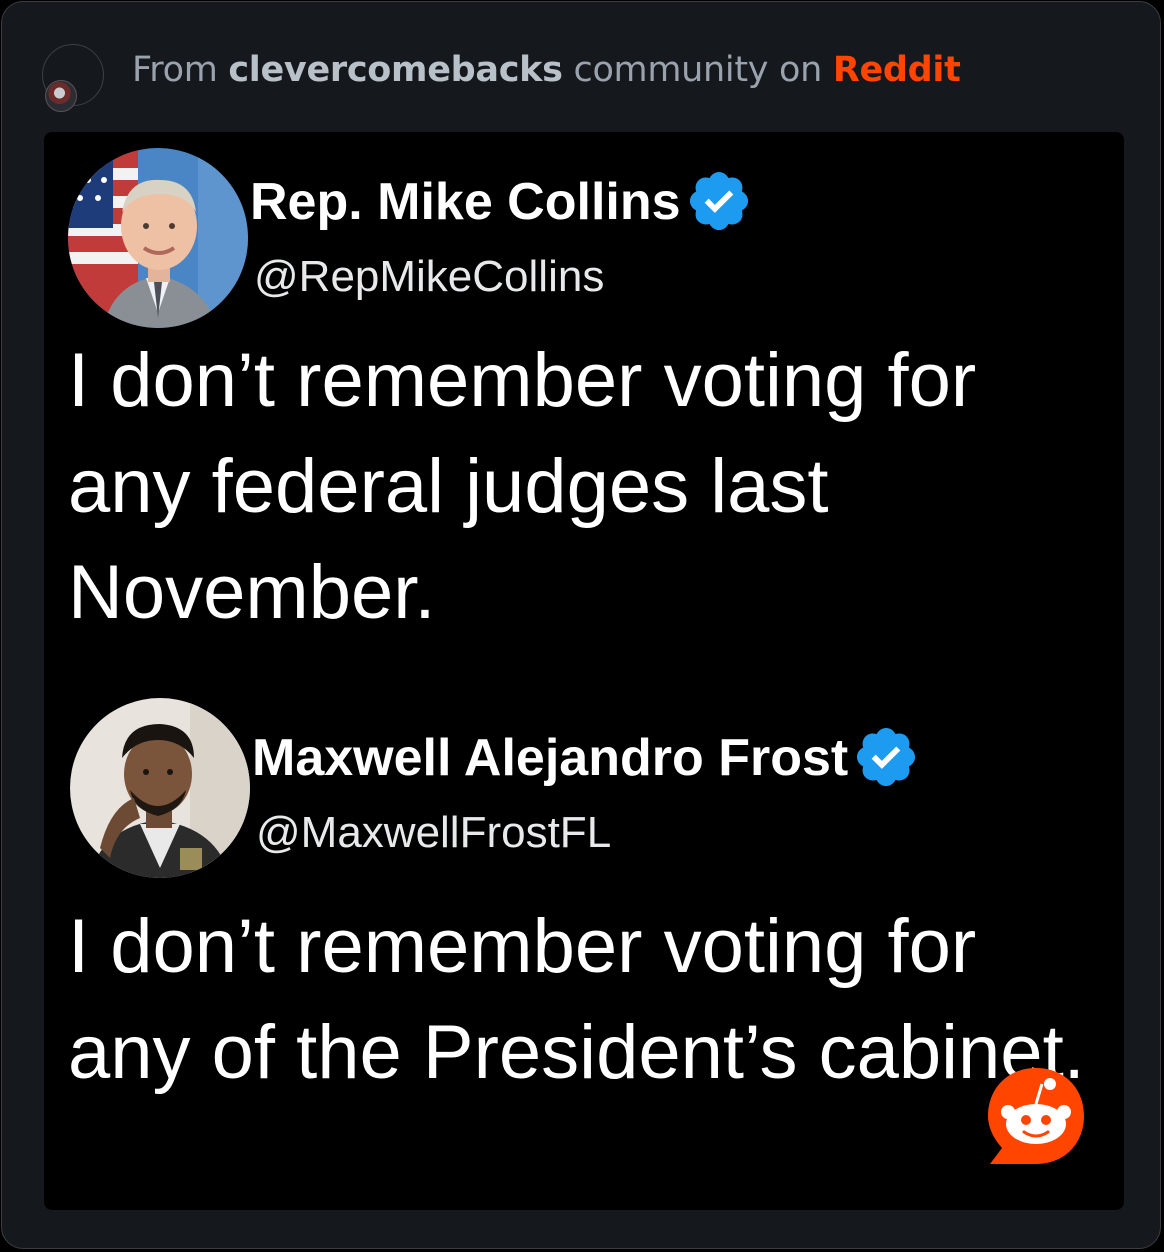 This screenshot has height=1252, width=1164. What do you see at coordinates (550, 758) in the screenshot?
I see `author-name-frost: Maxwell Alejandro Frost` at bounding box center [550, 758].